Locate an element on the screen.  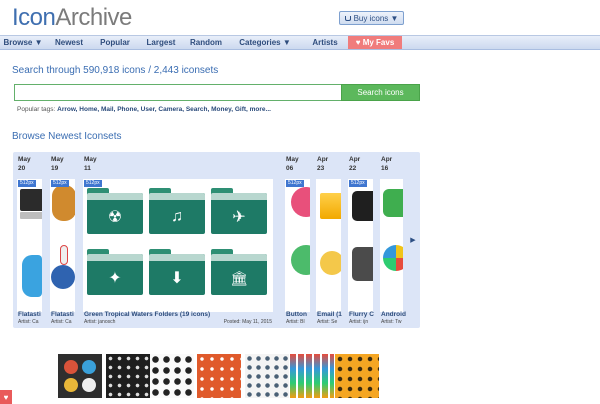
favorites-heart-icon: ♥ is located at coordinates (6, 397).